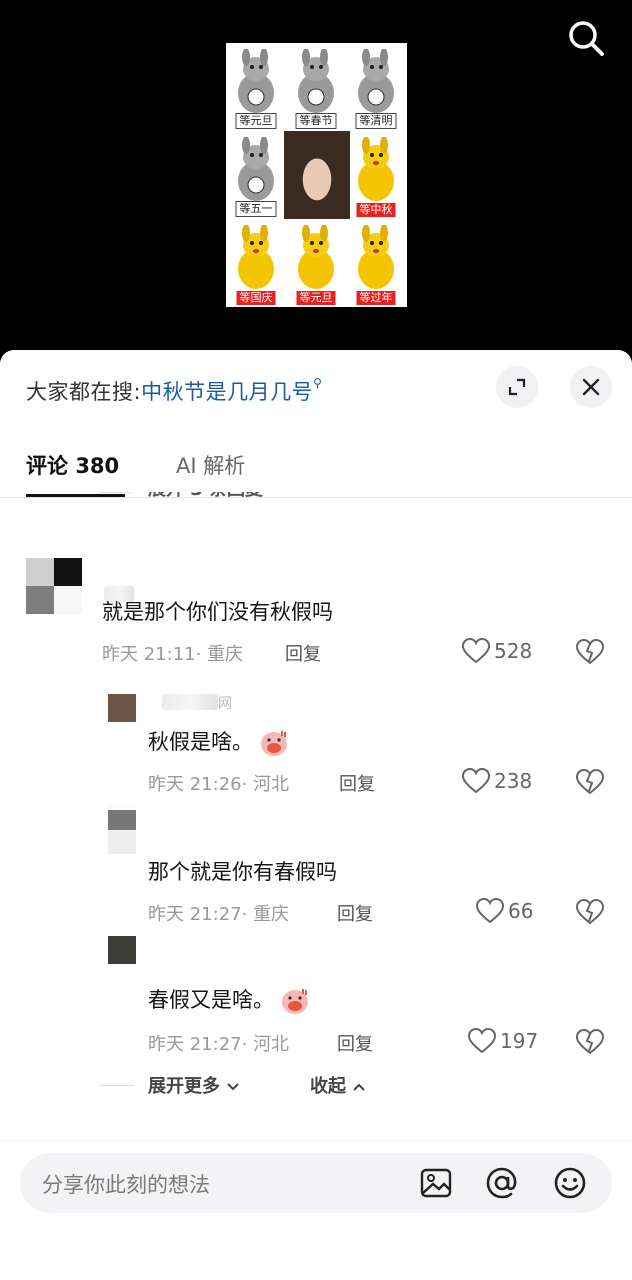 The height and width of the screenshot is (1280, 632). I want to click on meme-center-face, so click(317, 175).